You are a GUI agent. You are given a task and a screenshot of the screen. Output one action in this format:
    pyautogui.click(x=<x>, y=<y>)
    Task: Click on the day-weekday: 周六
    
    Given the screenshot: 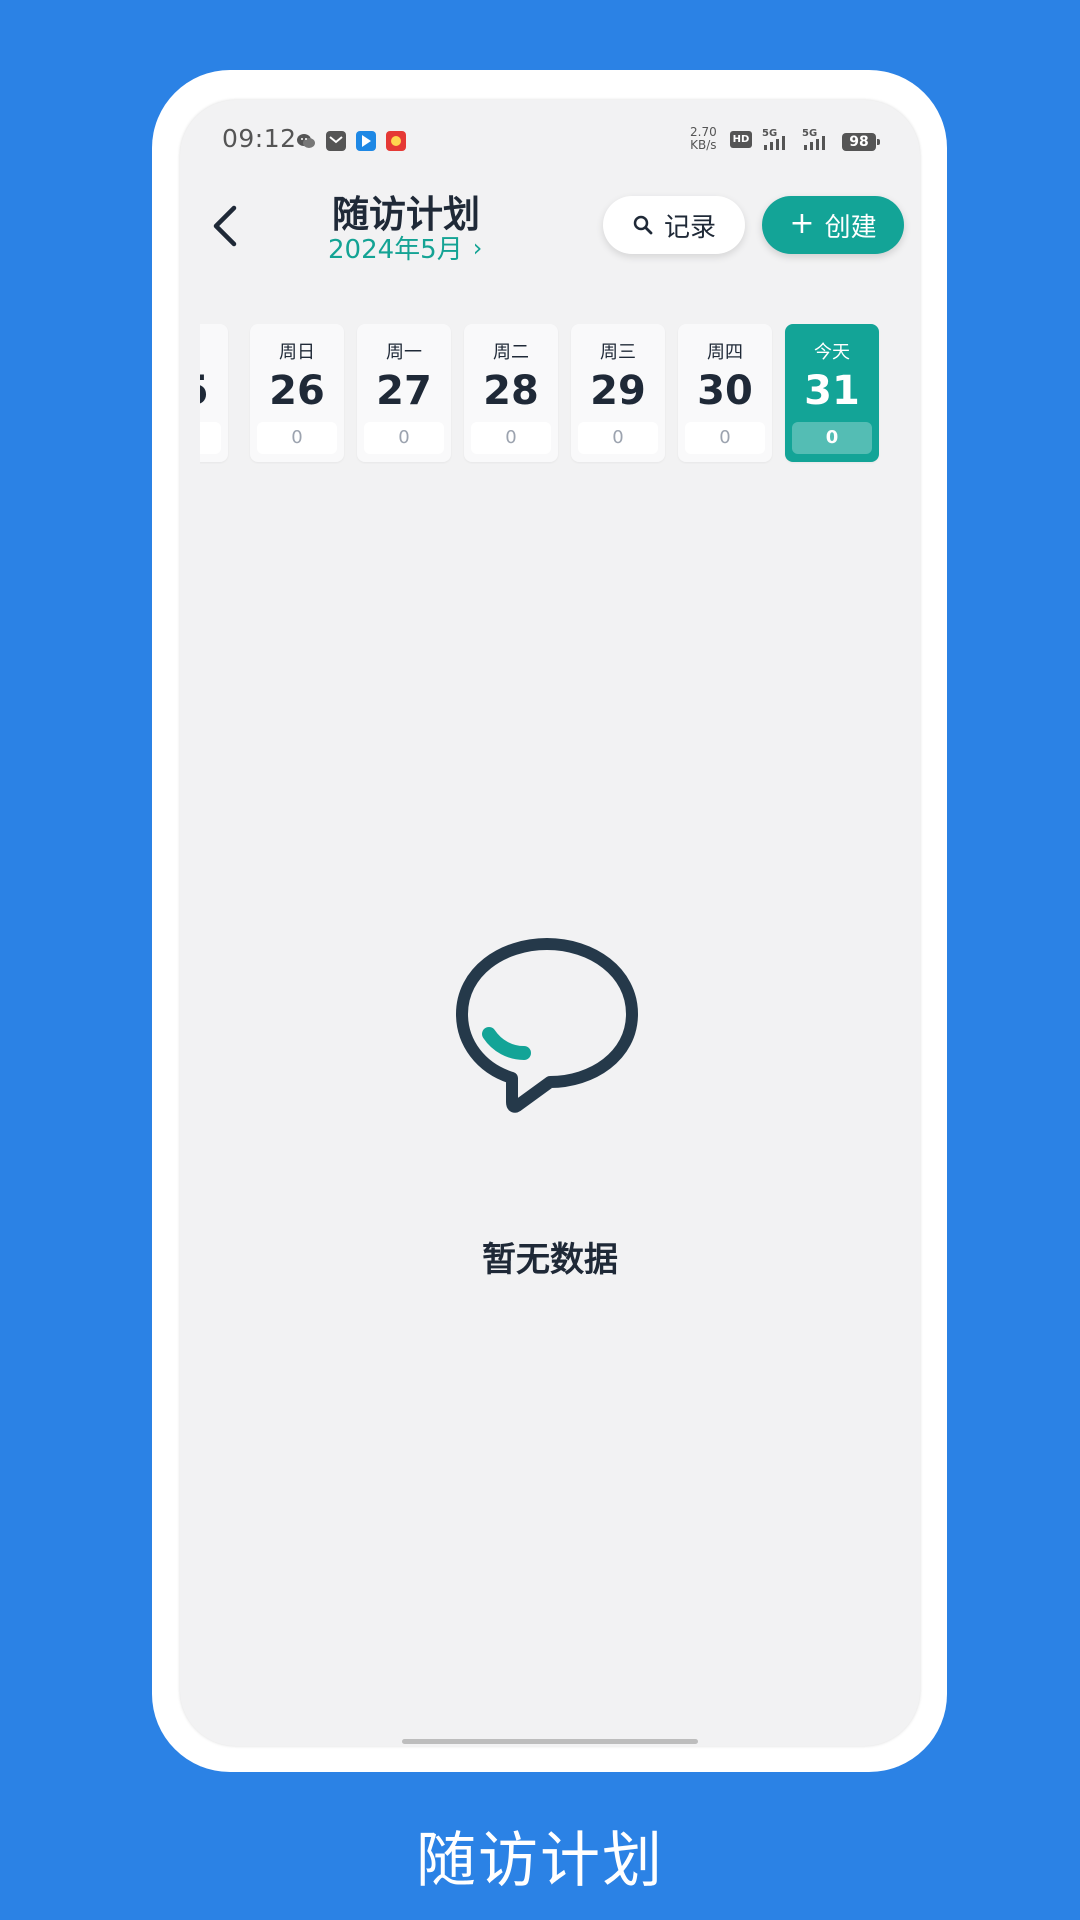 What is the action you would take?
    pyautogui.click(x=214, y=351)
    